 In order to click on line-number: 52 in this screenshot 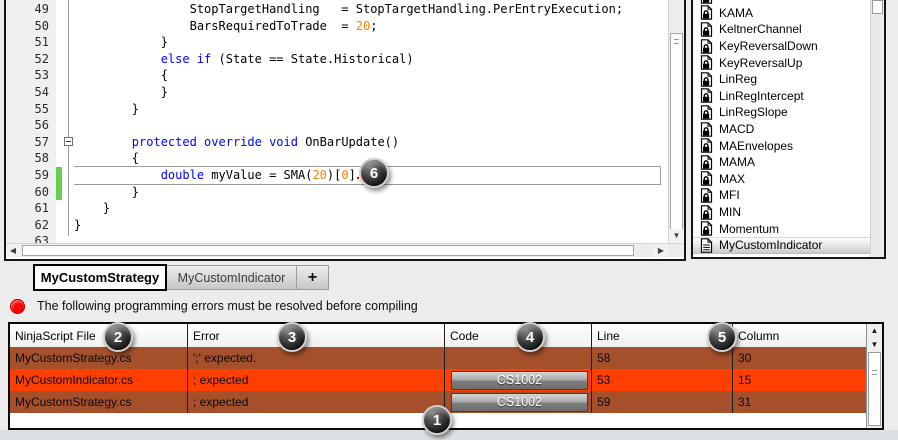, I will do `click(41, 58)`.